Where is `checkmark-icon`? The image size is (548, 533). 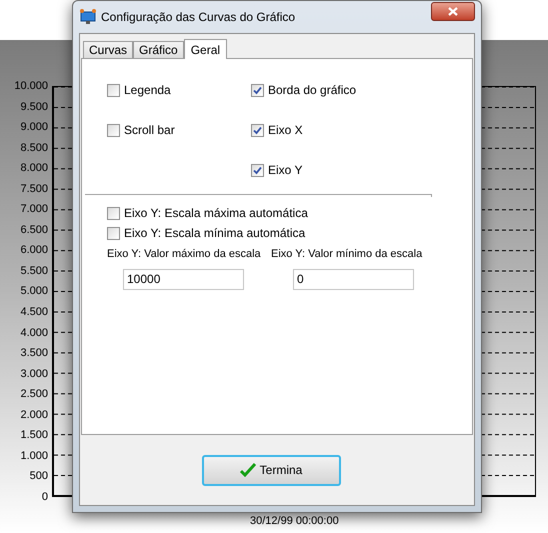
checkmark-icon is located at coordinates (248, 470).